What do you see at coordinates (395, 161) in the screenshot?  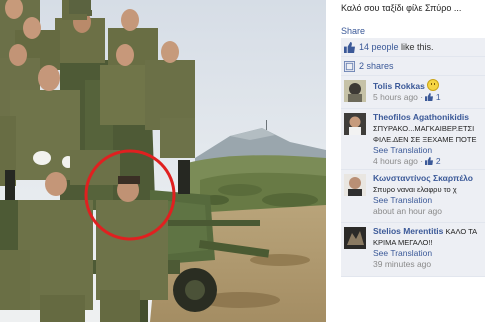 I see `comment-time: 4 hours ago` at bounding box center [395, 161].